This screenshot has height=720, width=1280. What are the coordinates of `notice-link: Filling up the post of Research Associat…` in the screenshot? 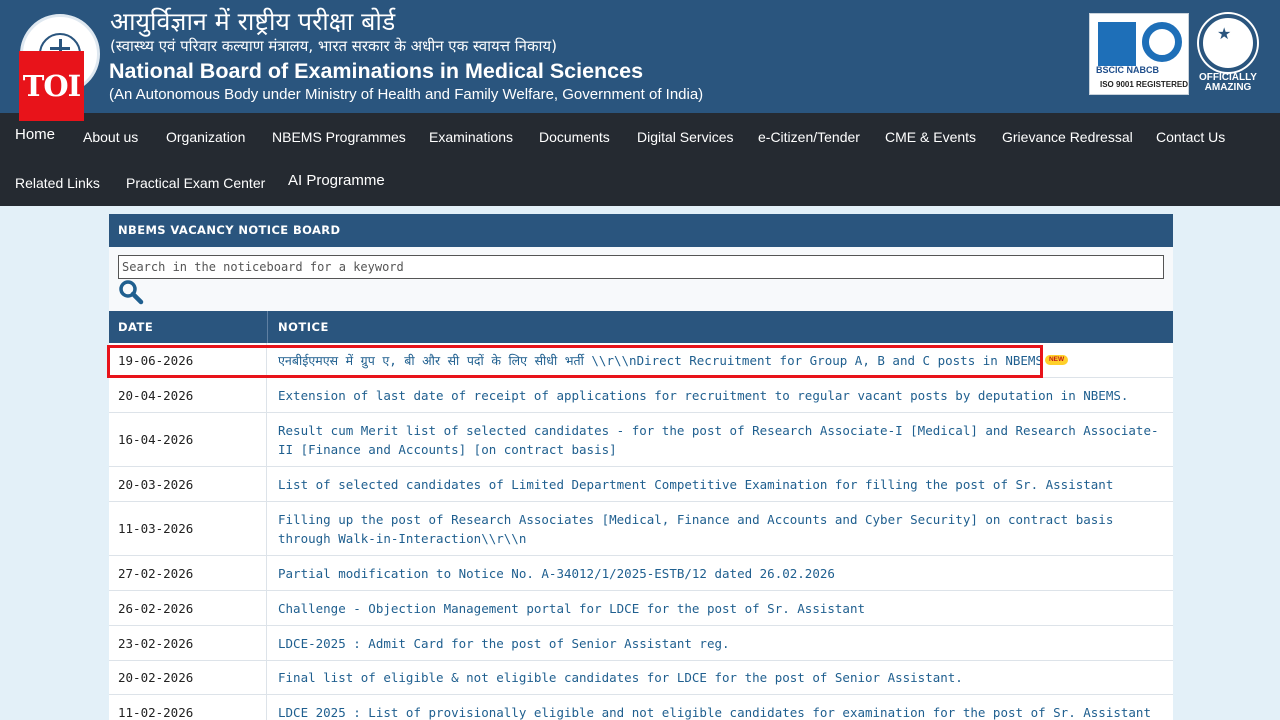 It's located at (720, 528).